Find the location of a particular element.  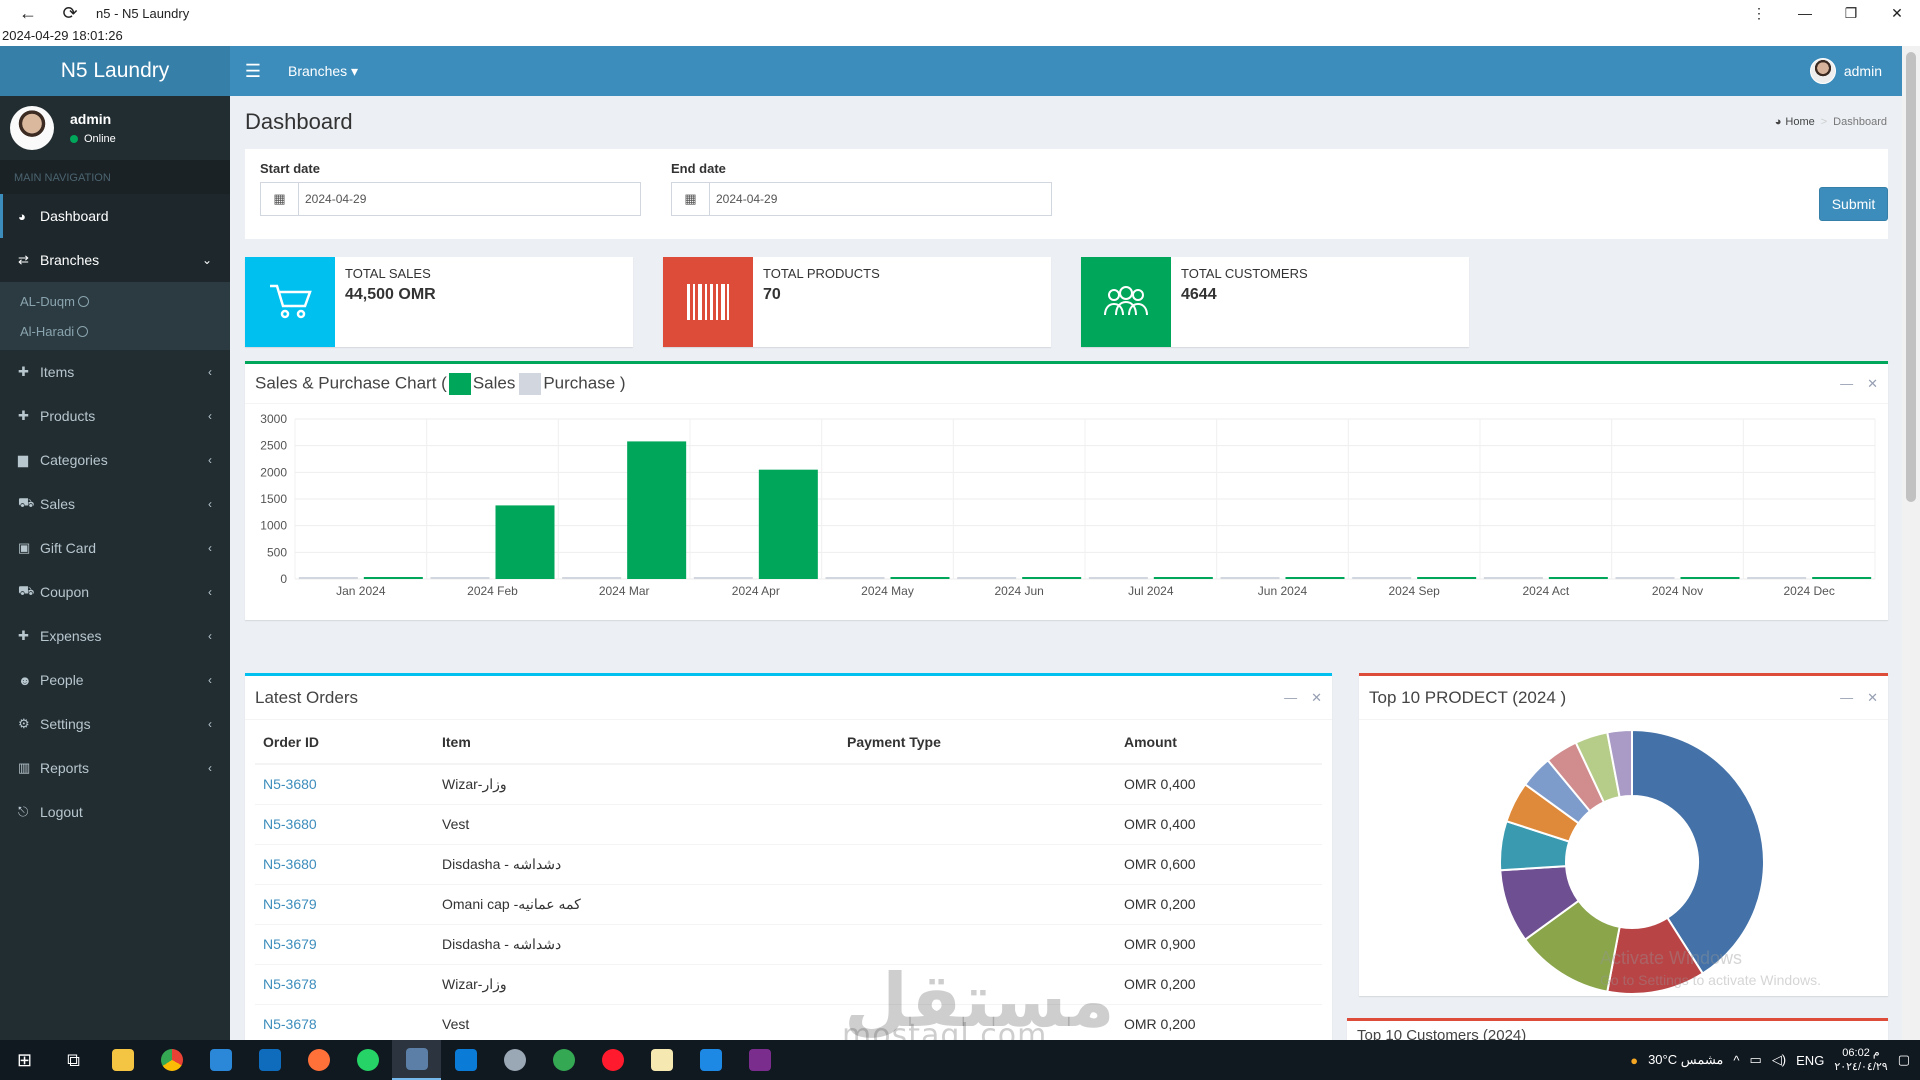

windows-start-icon: ⊞ is located at coordinates (24, 1060).